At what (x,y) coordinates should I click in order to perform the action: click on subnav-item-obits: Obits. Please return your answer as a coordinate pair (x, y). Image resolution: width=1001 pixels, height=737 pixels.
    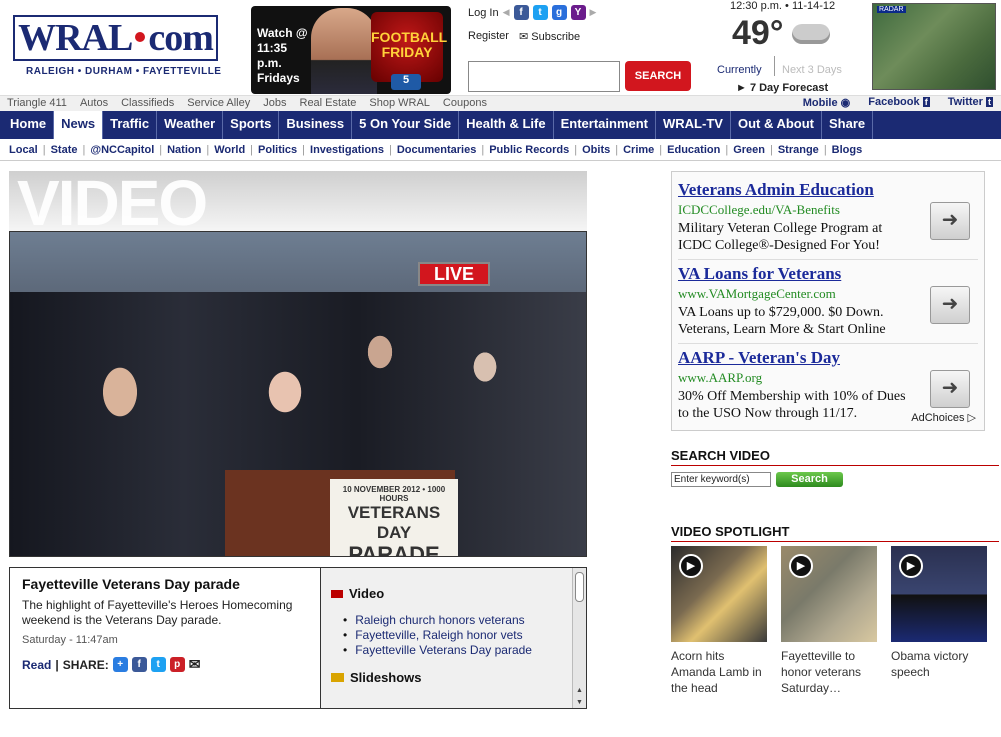
    Looking at the image, I should click on (596, 150).